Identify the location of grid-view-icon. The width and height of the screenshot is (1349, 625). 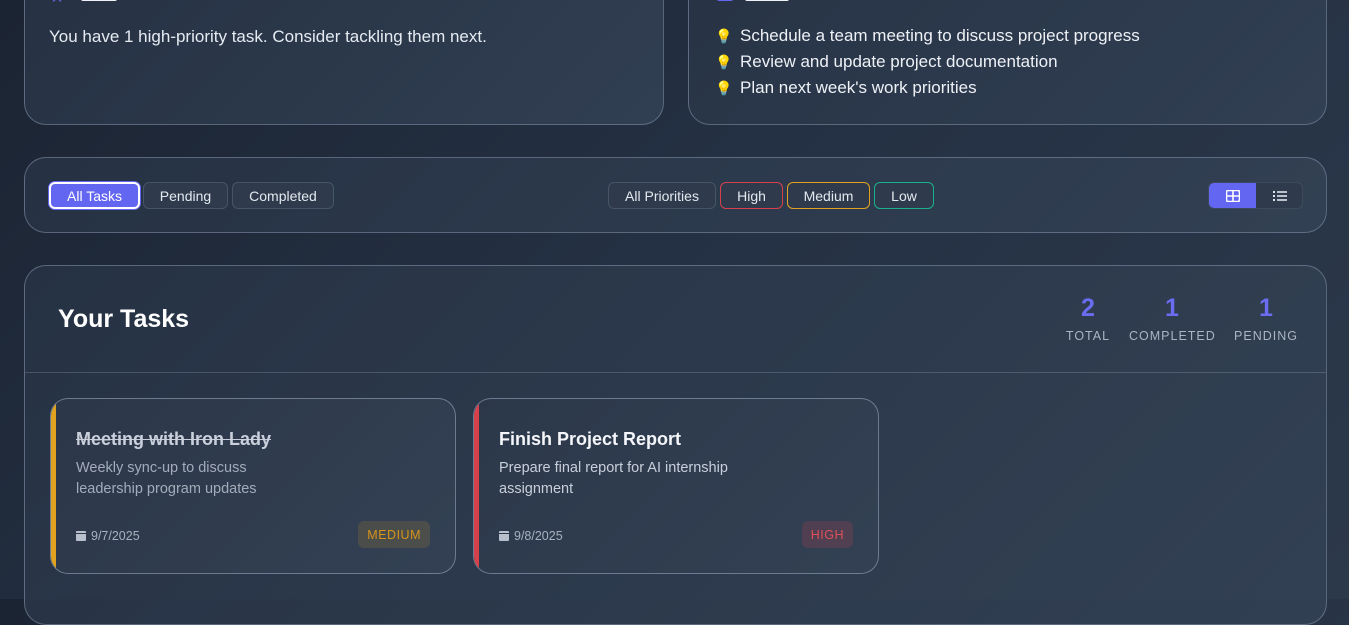
(1232, 195).